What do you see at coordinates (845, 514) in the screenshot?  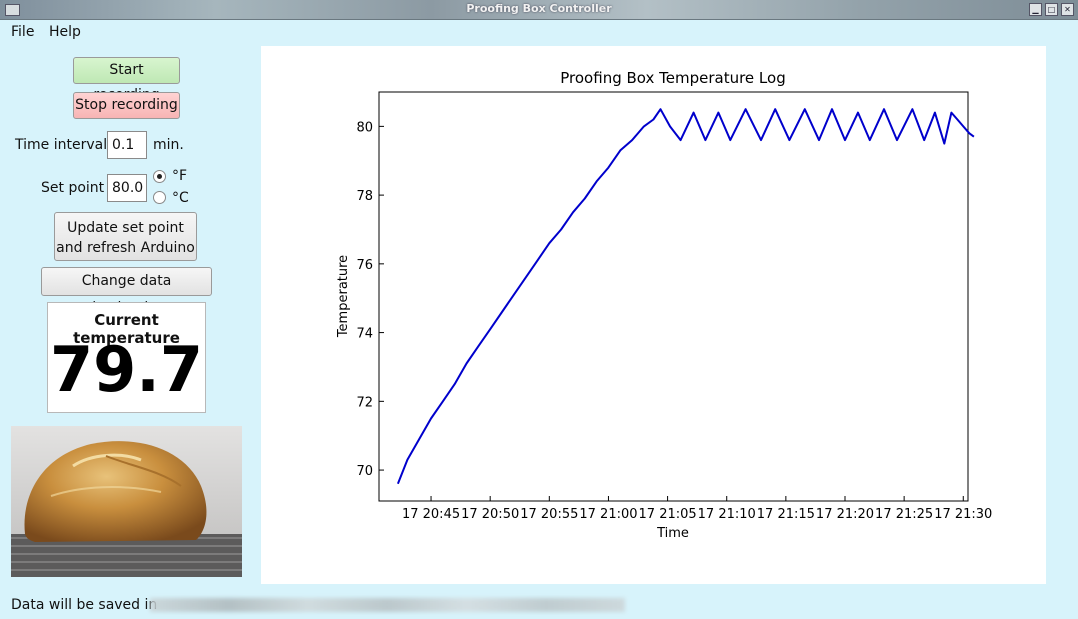 I see `x-tick-label: 17 21:20` at bounding box center [845, 514].